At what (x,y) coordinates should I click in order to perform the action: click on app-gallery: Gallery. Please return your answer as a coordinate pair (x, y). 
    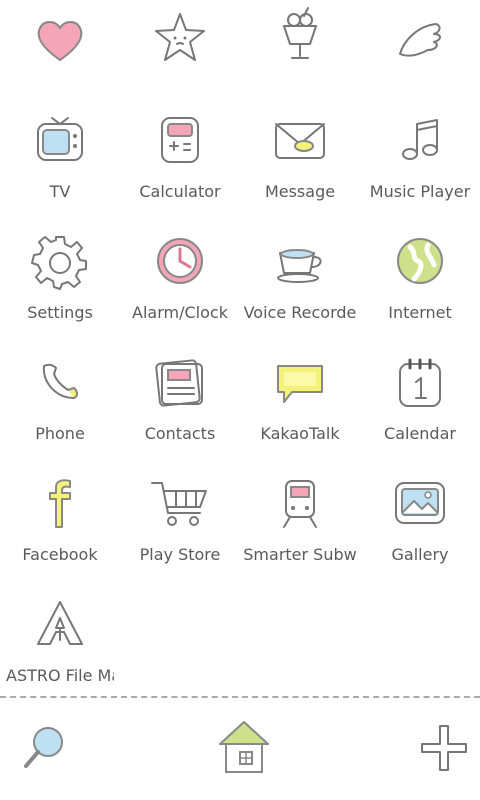
    Looking at the image, I should click on (420, 523).